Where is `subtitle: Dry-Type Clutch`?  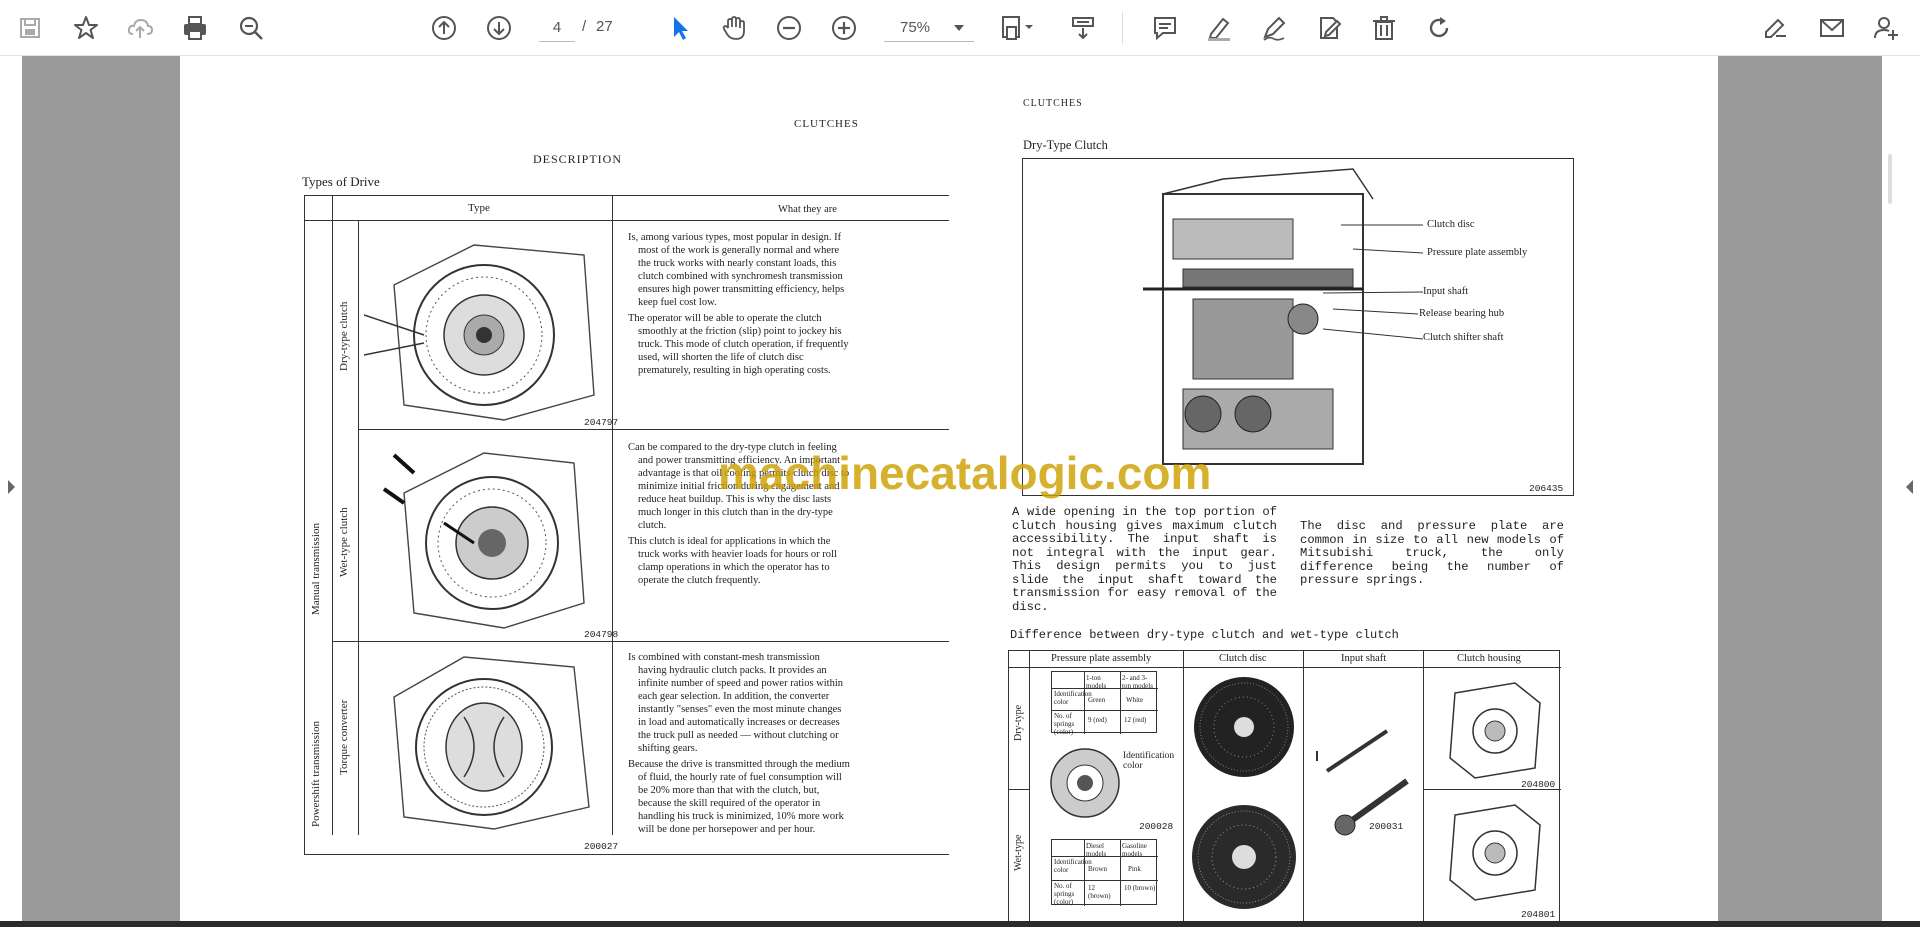 subtitle: Dry-Type Clutch is located at coordinates (1065, 145).